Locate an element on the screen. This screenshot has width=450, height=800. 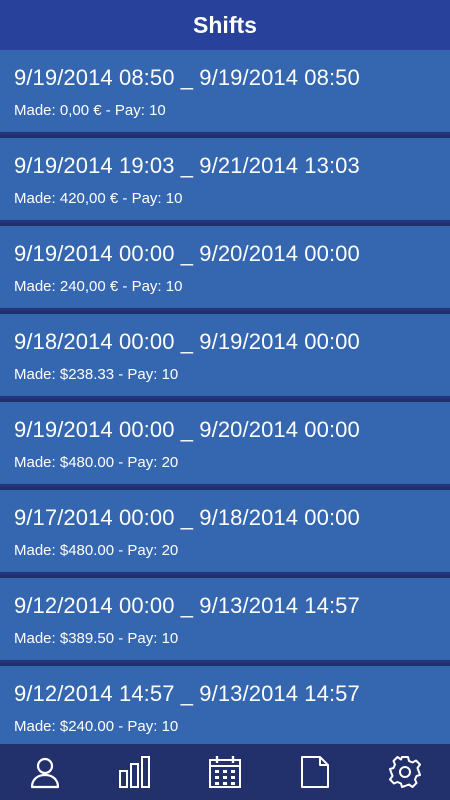
bottom-nav is located at coordinates (225, 772).